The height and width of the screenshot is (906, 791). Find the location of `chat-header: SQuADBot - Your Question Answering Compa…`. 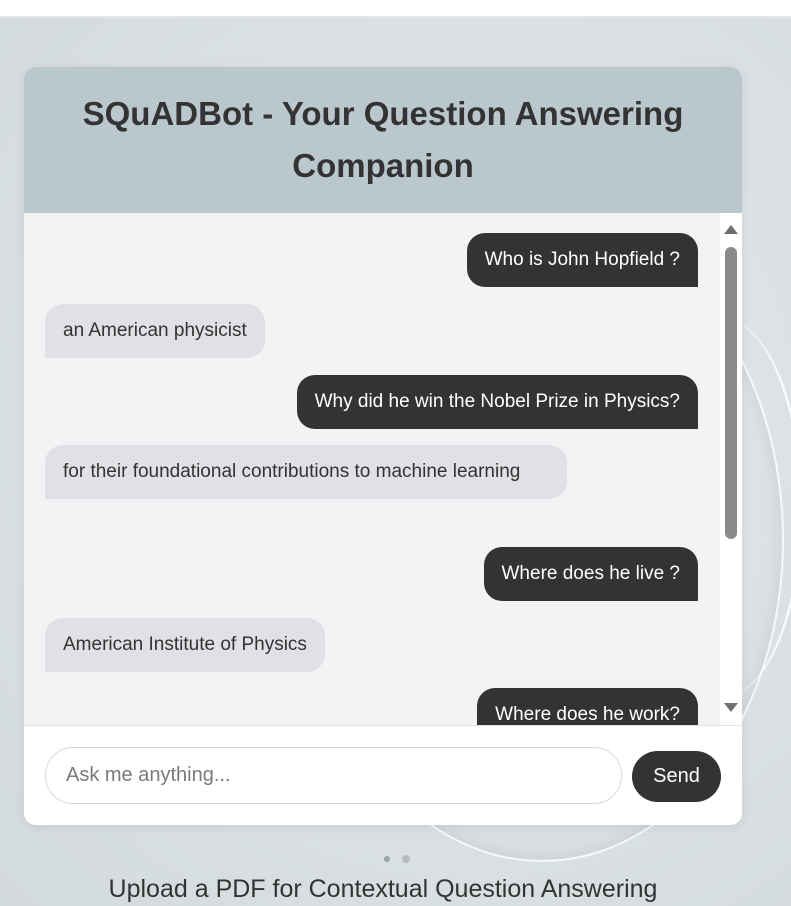

chat-header: SQuADBot - Your Question Answering Compa… is located at coordinates (383, 140).